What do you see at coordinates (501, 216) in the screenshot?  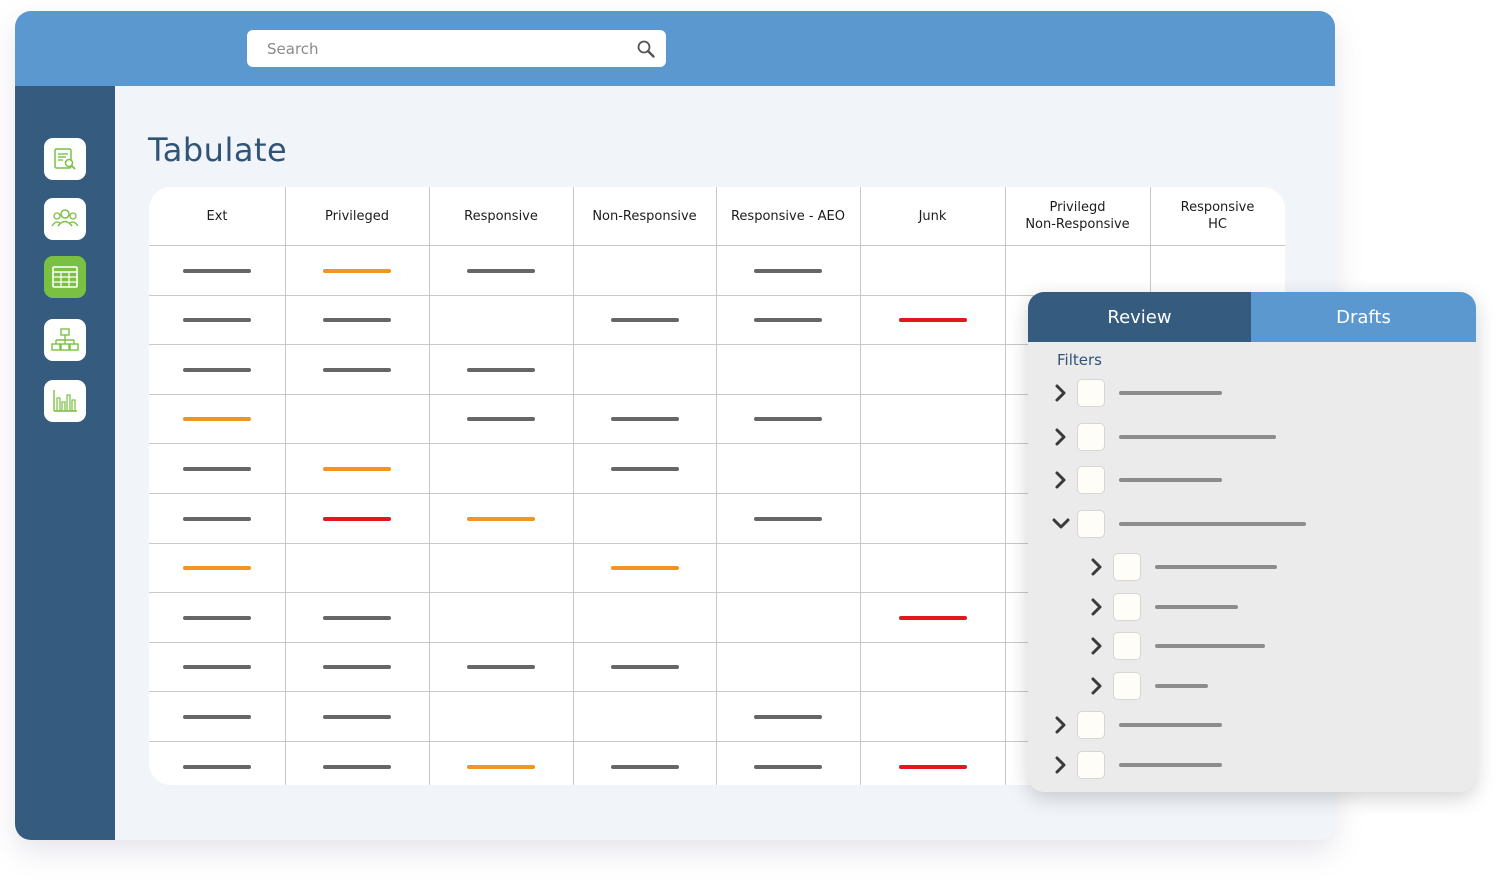 I see `column-header-responsive: Responsive` at bounding box center [501, 216].